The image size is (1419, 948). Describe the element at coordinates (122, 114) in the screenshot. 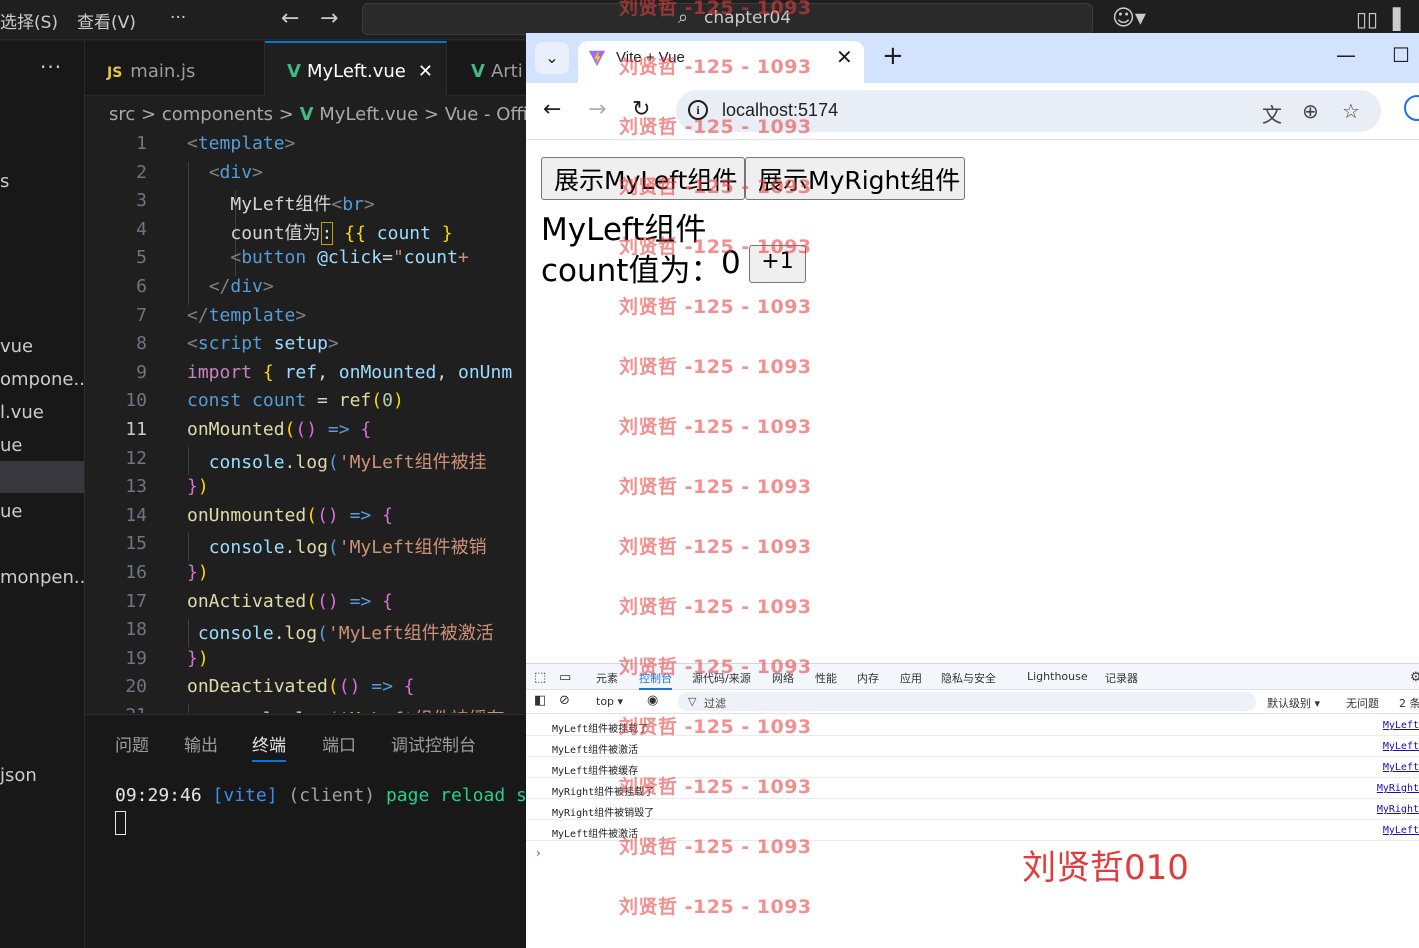

I see `breadcrumb-src: src` at that location.